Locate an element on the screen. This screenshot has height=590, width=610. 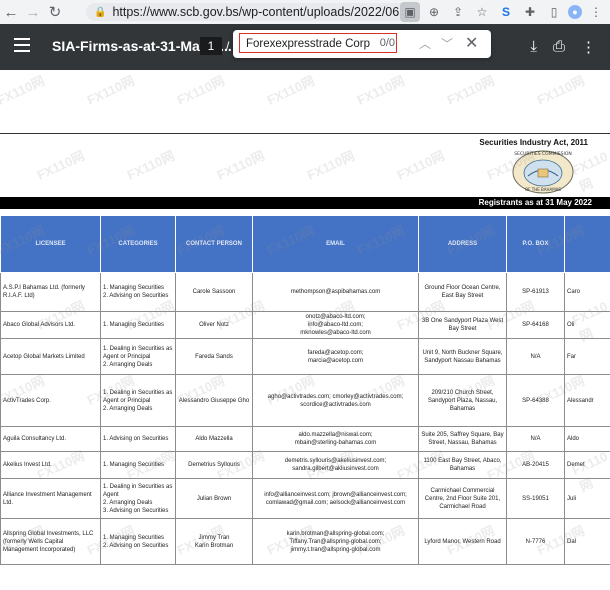
lock-icon: 🔒 is located at coordinates (100, 12).